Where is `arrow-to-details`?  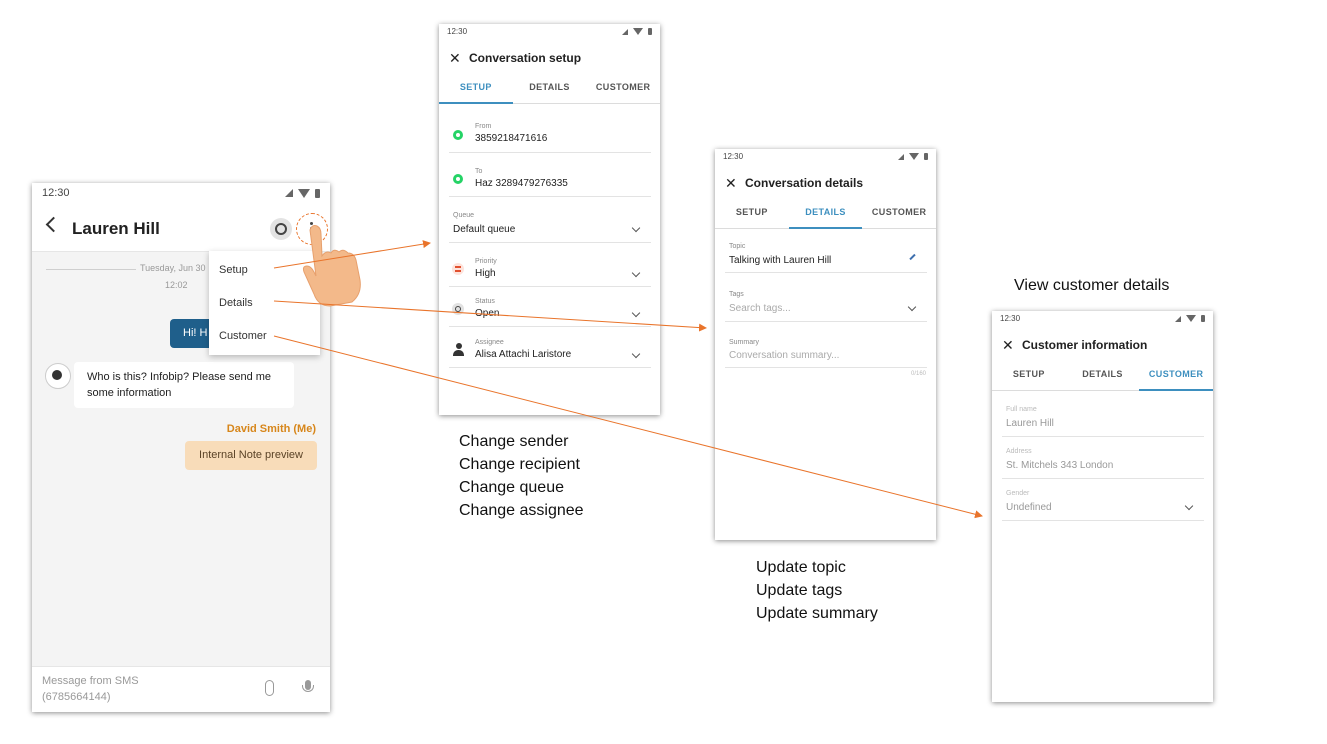 arrow-to-details is located at coordinates (490, 316).